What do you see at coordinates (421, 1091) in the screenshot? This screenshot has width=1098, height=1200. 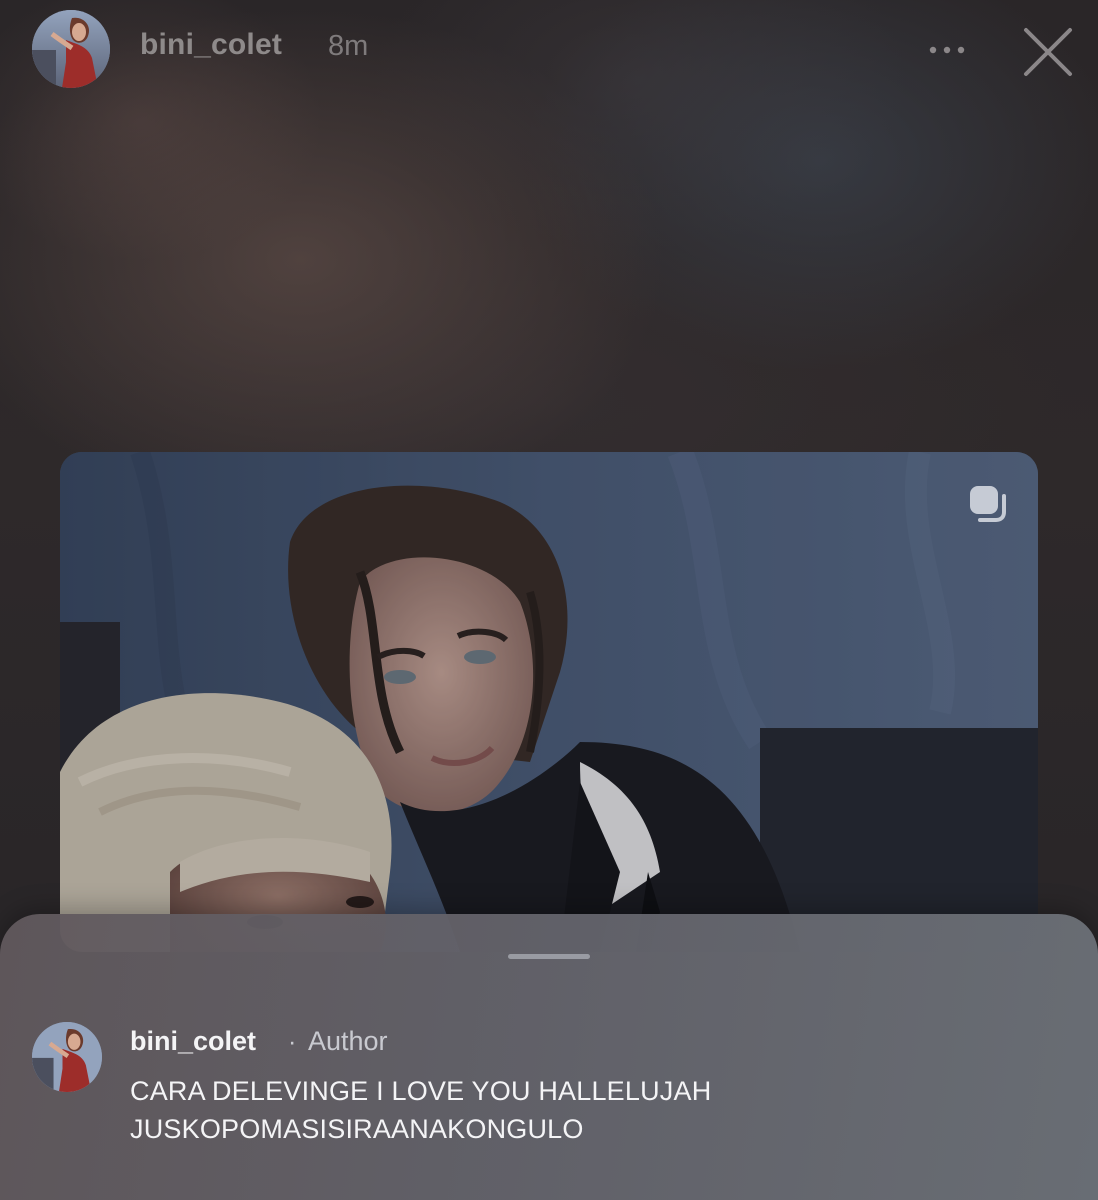 I see `comment-text-line: CARA DELEVINGE I LOVE YOU HALLELUJAH` at bounding box center [421, 1091].